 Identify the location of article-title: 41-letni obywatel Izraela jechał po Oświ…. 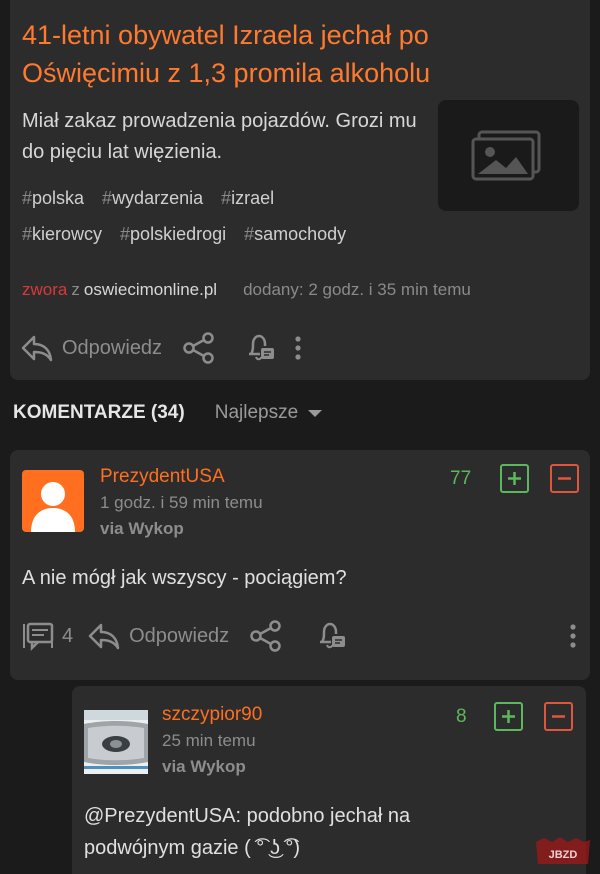
(282, 54).